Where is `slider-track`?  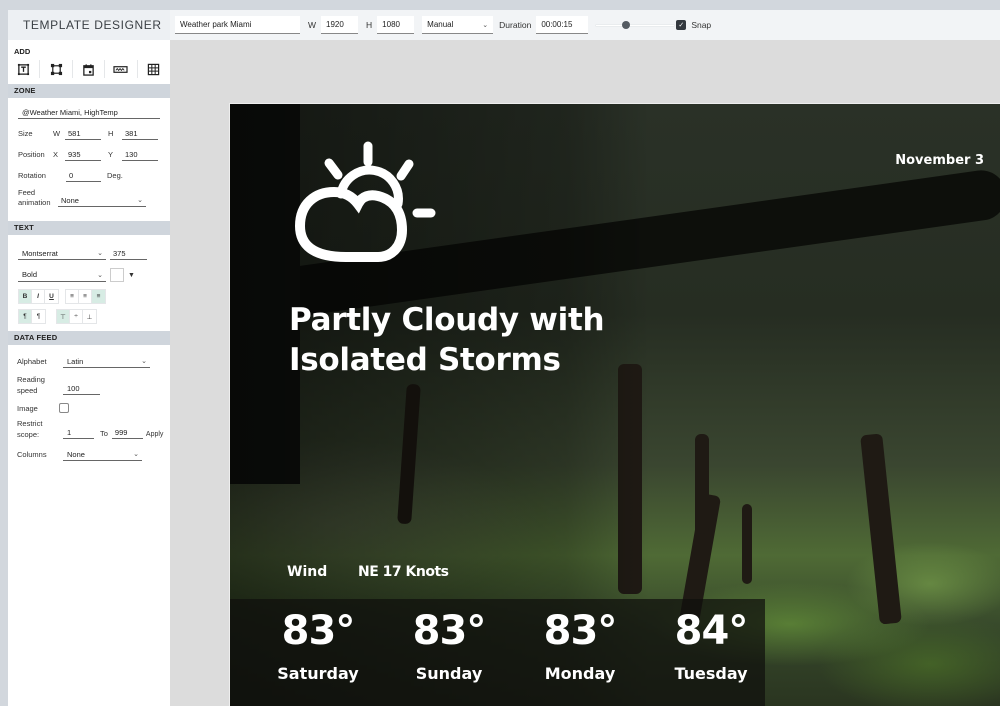 slider-track is located at coordinates (635, 25).